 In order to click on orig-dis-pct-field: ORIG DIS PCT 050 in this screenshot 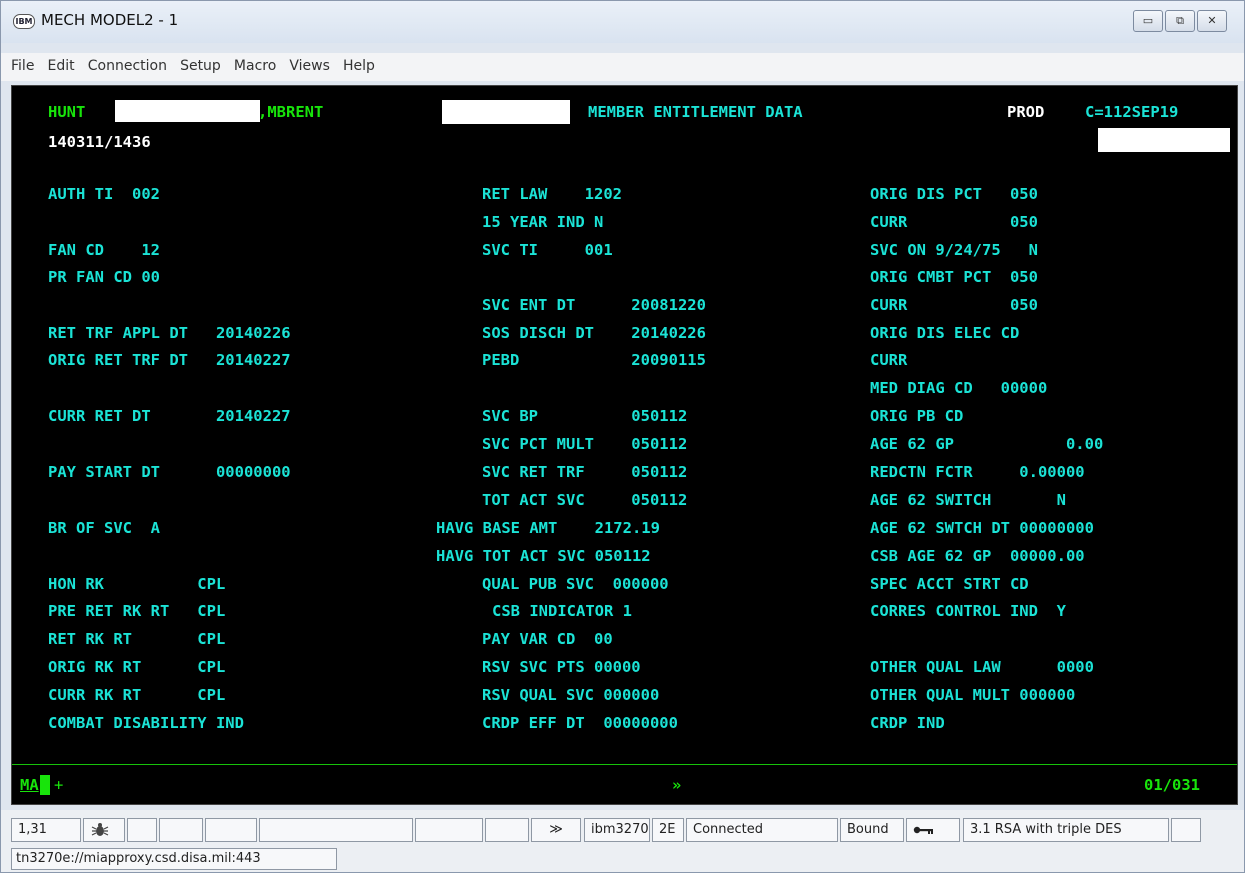, I will do `click(954, 194)`.